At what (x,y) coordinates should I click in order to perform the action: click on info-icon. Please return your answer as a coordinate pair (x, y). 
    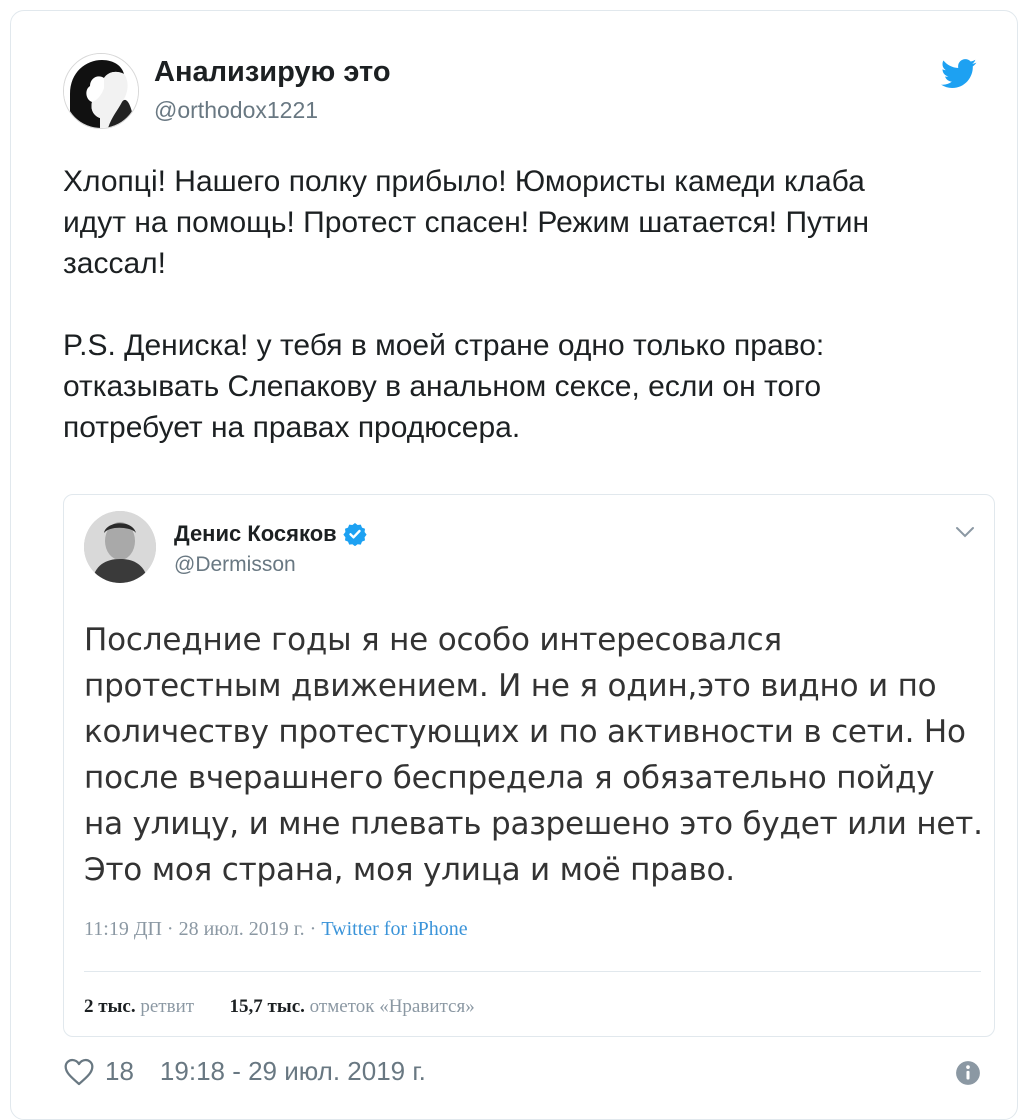
    Looking at the image, I should click on (968, 1073).